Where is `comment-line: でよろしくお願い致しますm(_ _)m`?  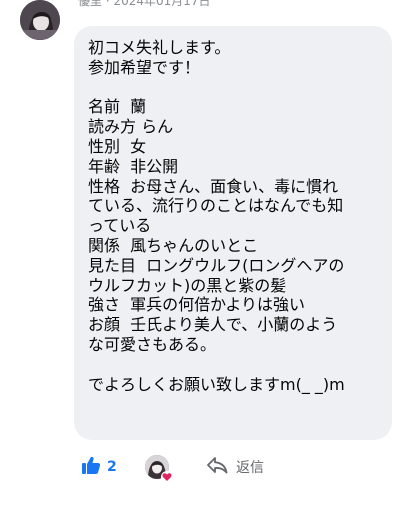 comment-line: でよろしくお願い致しますm(_ _)m is located at coordinates (216, 384).